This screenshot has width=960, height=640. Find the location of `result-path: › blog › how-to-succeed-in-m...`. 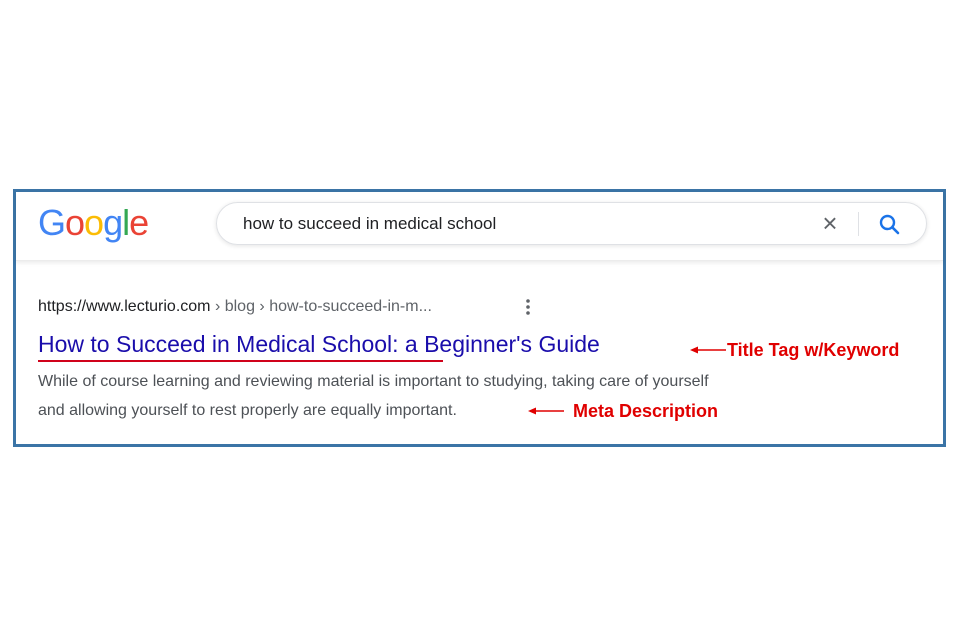

result-path: › blog › how-to-succeed-in-m... is located at coordinates (321, 306).